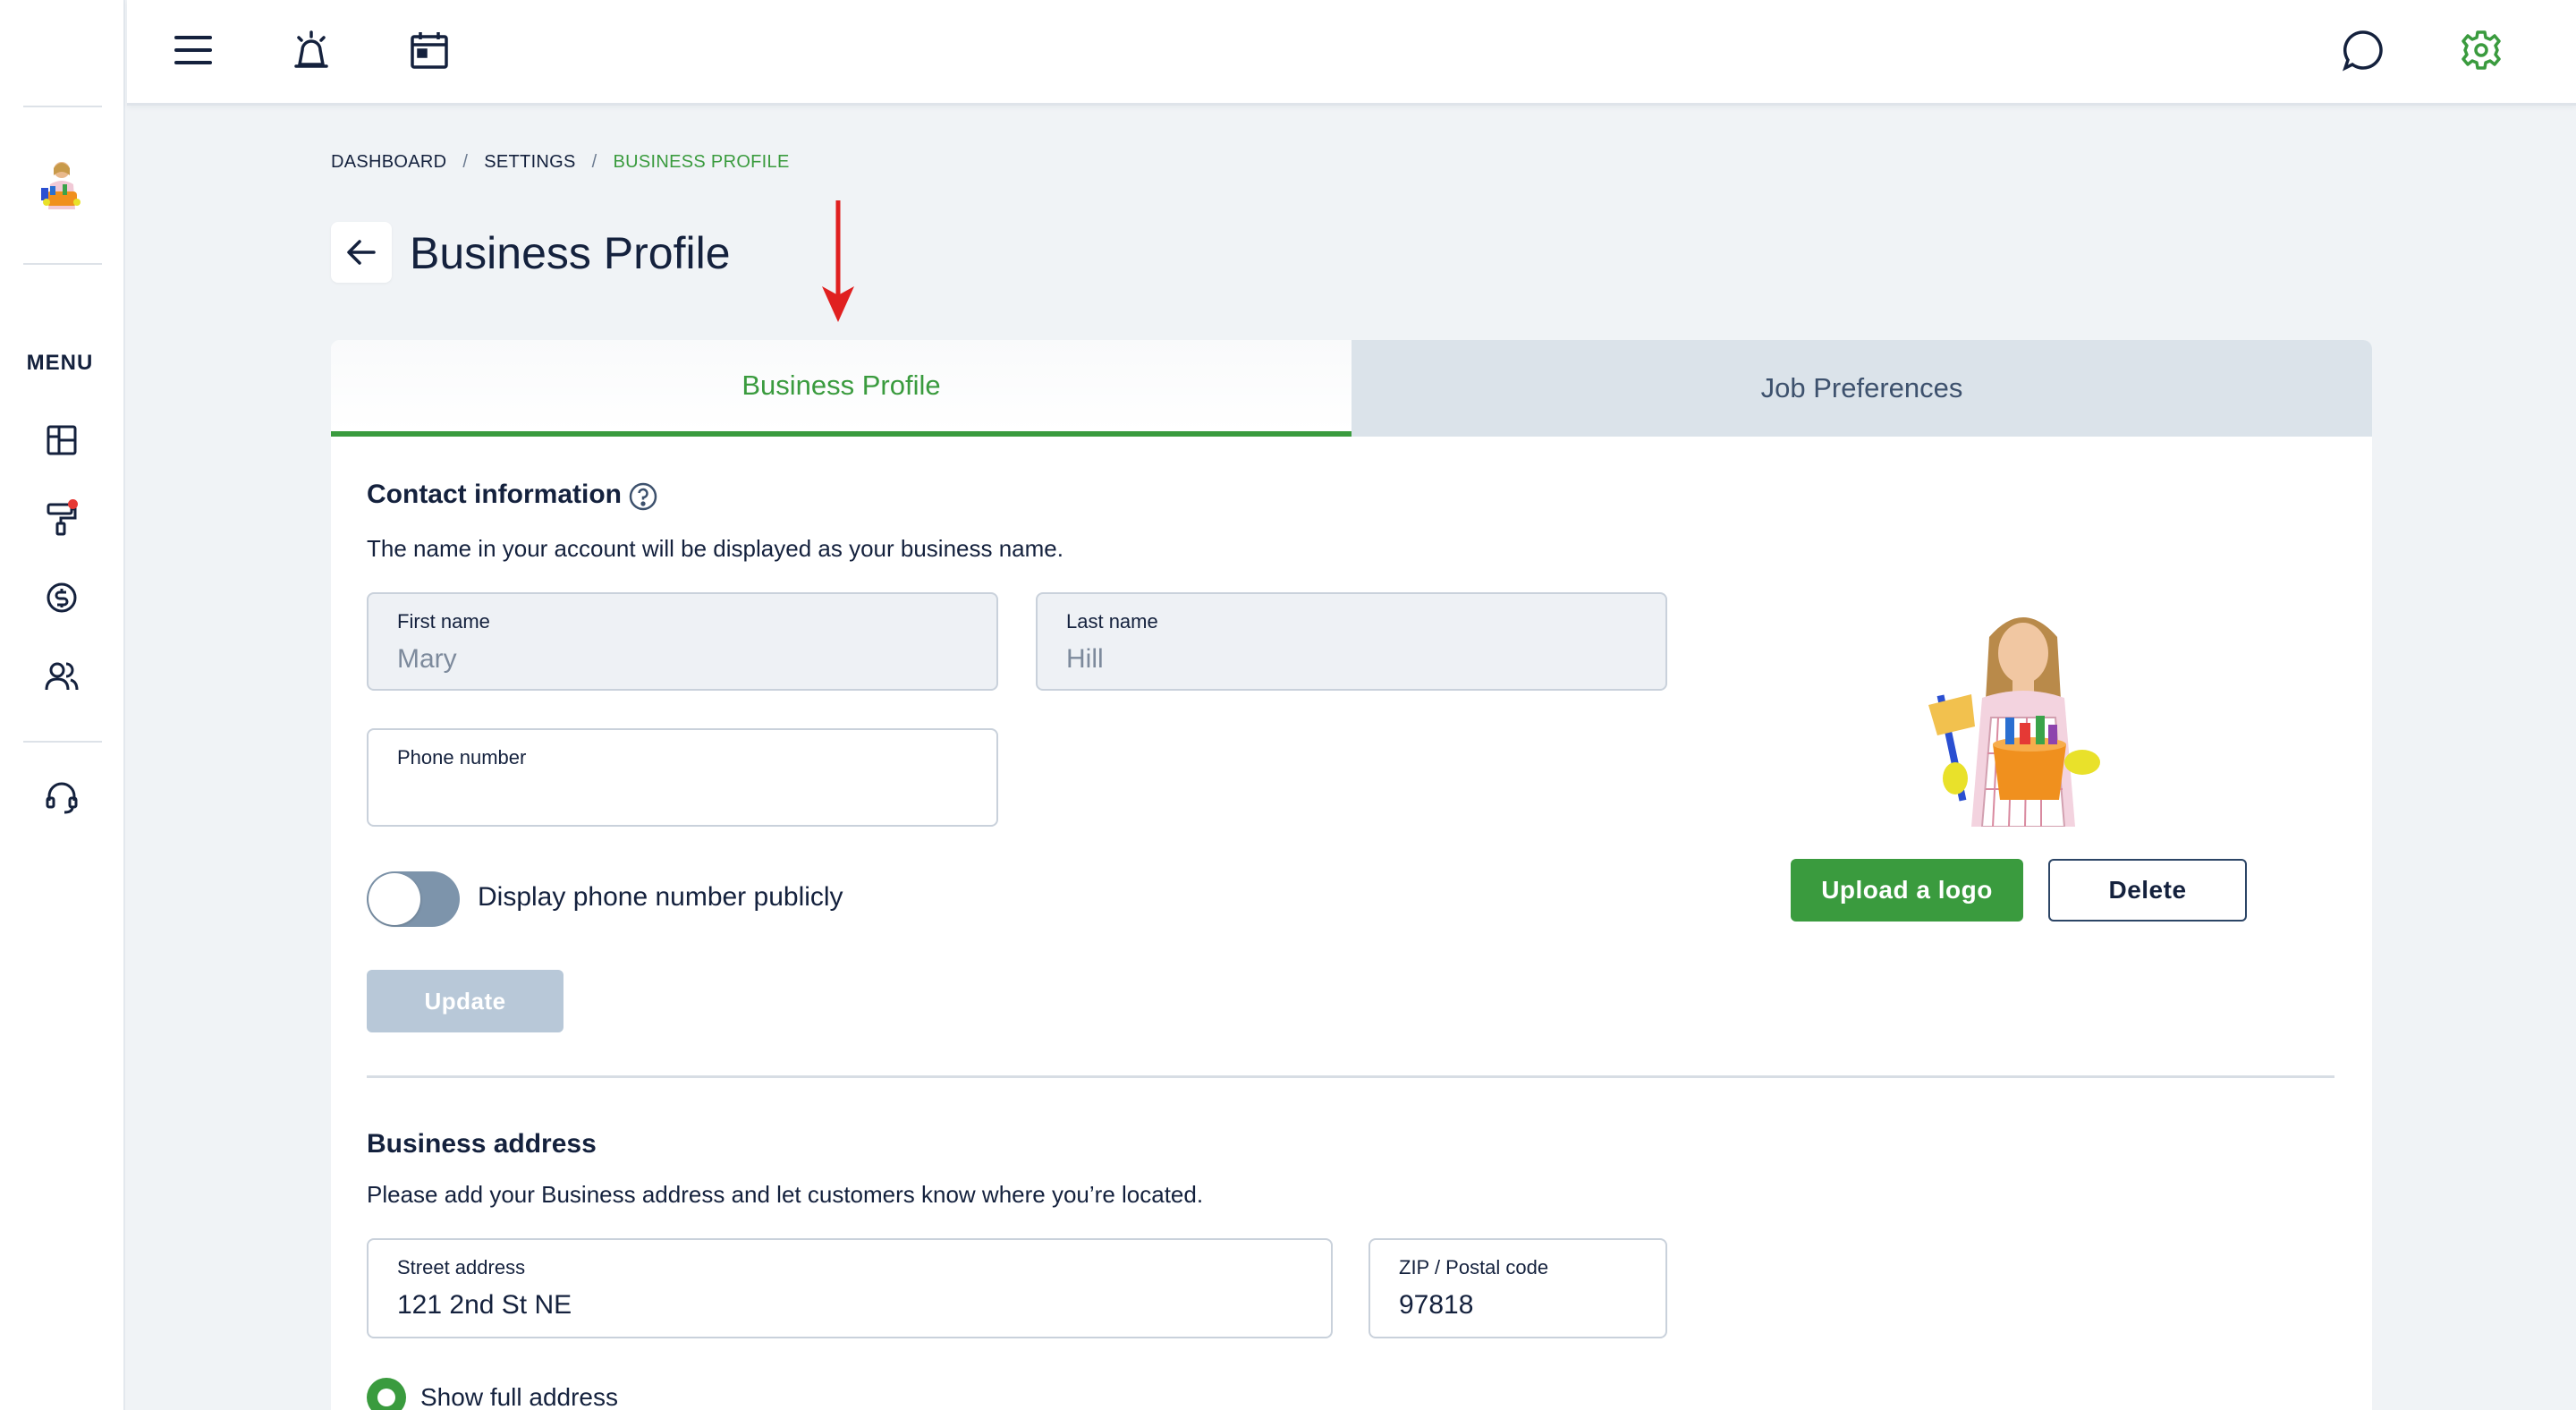  What do you see at coordinates (1518, 1306) in the screenshot?
I see `zip-code-input` at bounding box center [1518, 1306].